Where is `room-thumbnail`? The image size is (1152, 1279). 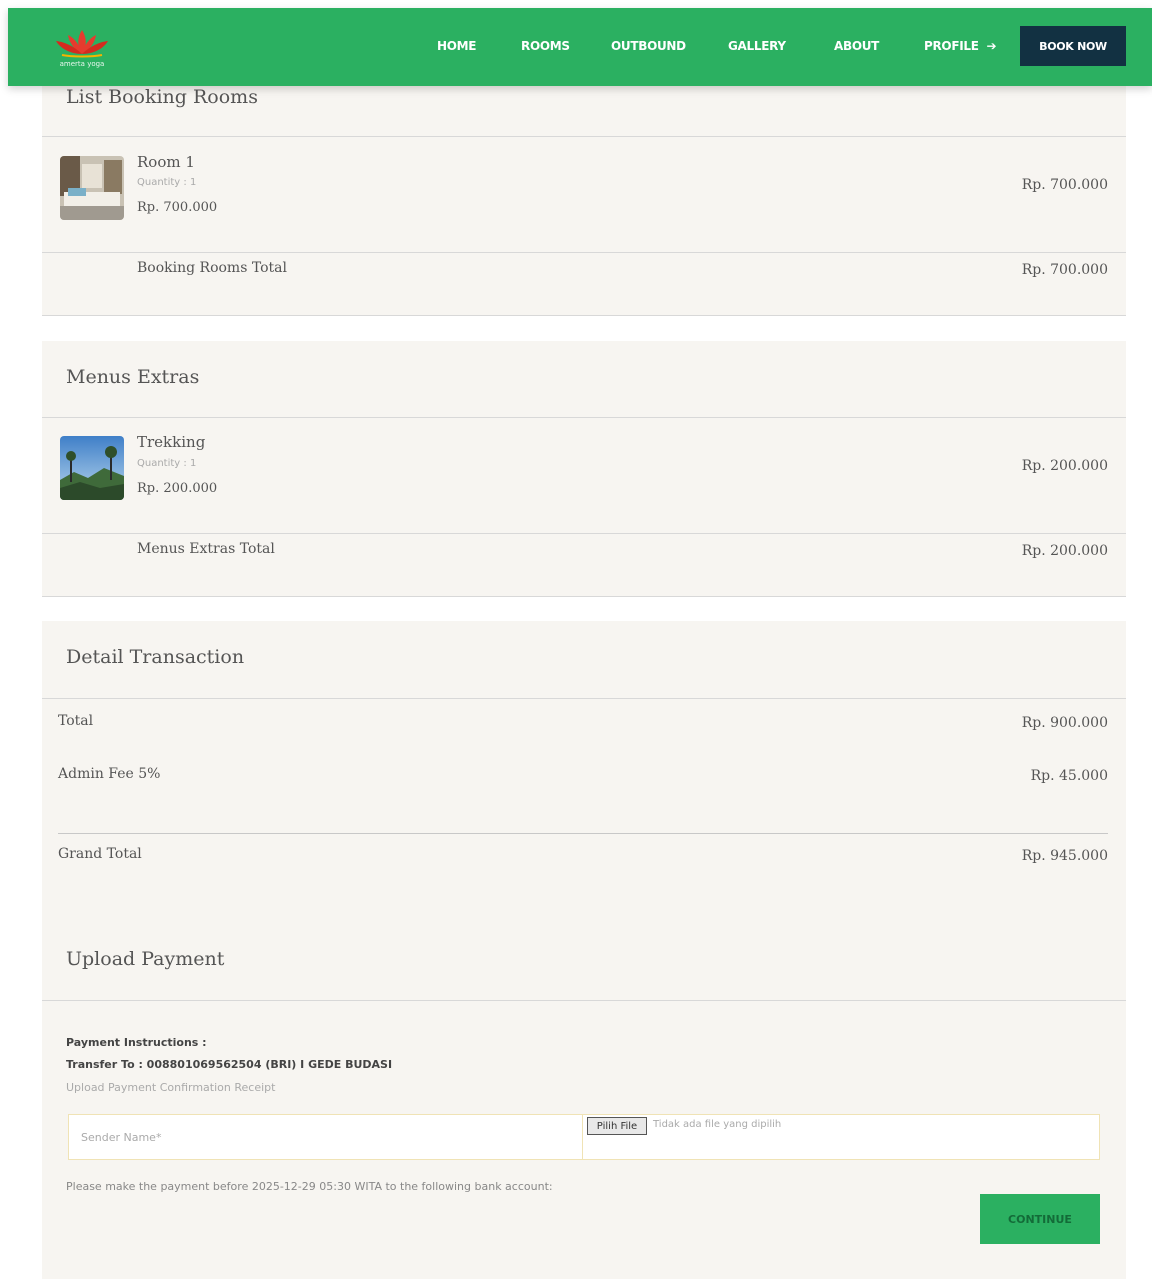
room-thumbnail is located at coordinates (92, 188).